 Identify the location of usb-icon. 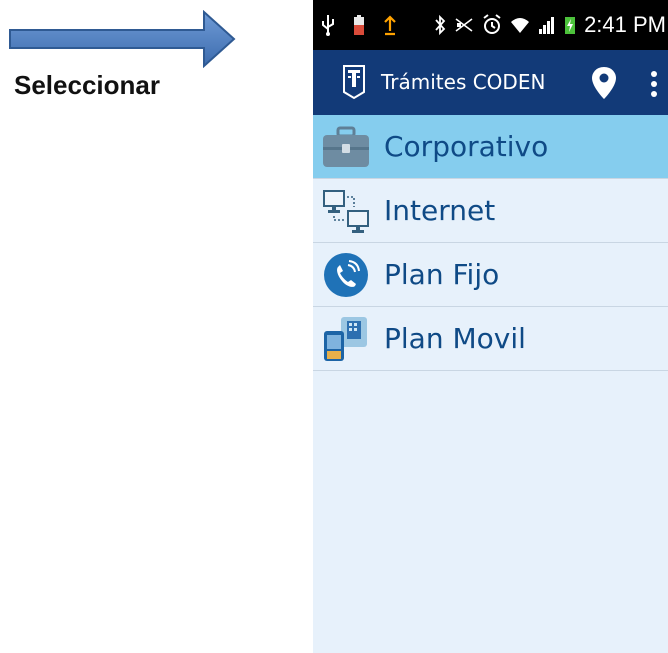
(328, 25).